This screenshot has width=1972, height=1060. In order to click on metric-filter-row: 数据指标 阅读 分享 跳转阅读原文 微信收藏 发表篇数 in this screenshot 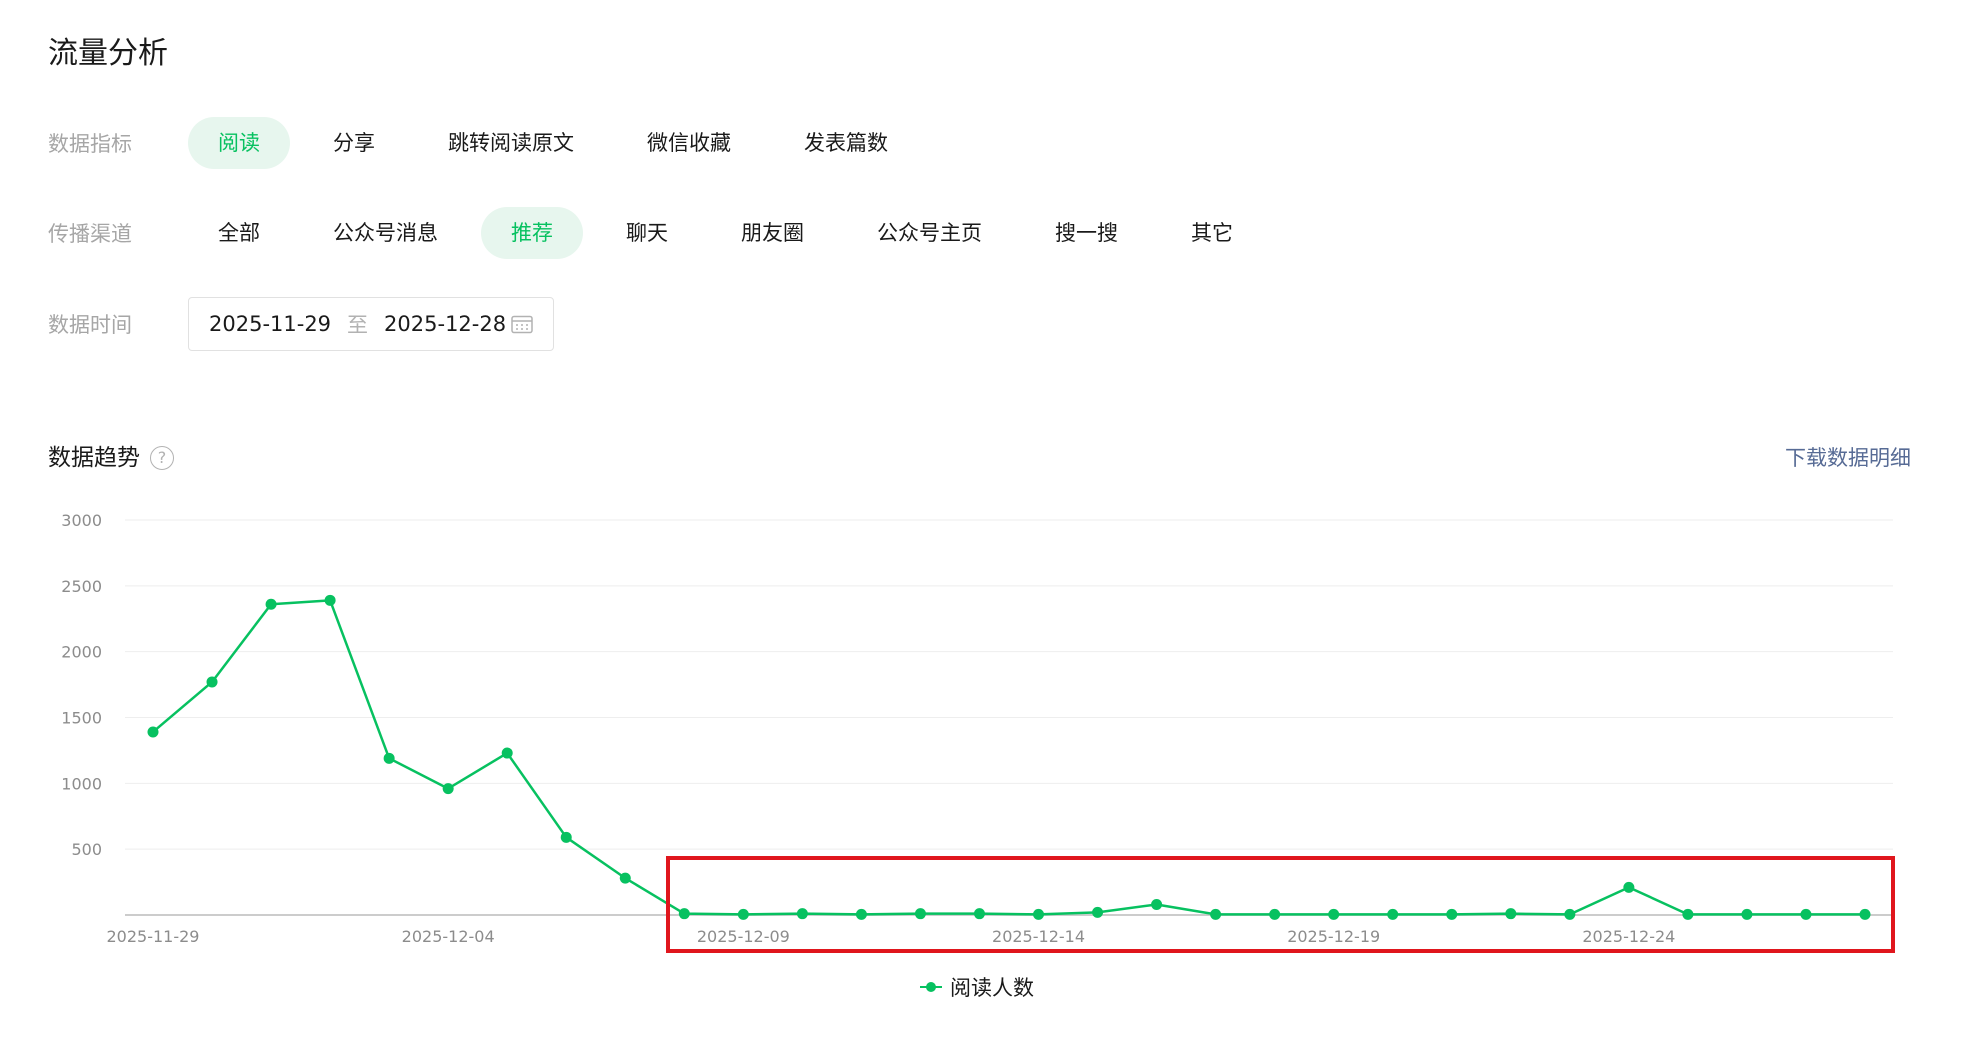, I will do `click(489, 143)`.